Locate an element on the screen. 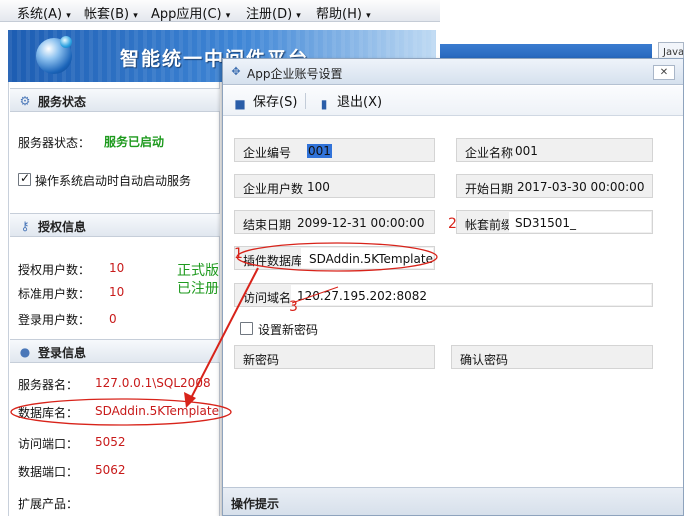 This screenshot has width=684, height=516. account-prefix-value: SD31501_ is located at coordinates (545, 223).